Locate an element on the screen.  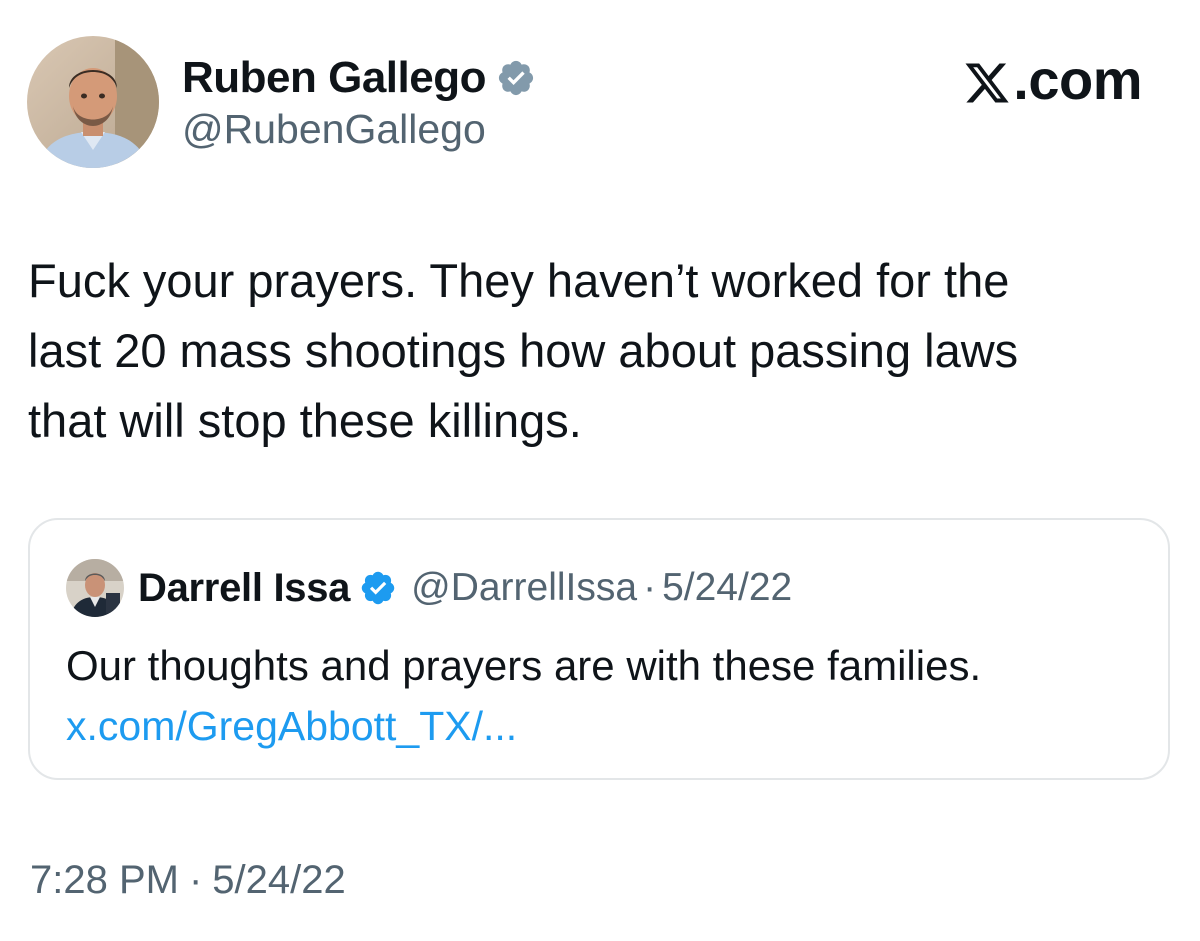
author-avatar is located at coordinates (93, 102).